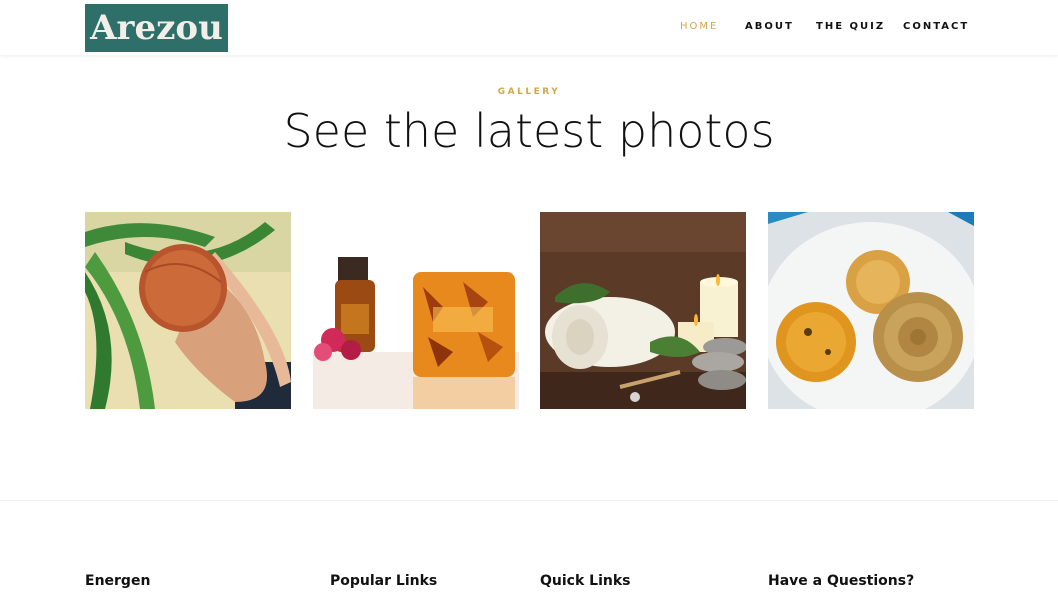 The width and height of the screenshot is (1058, 600). I want to click on soap-hand-image, so click(188, 310).